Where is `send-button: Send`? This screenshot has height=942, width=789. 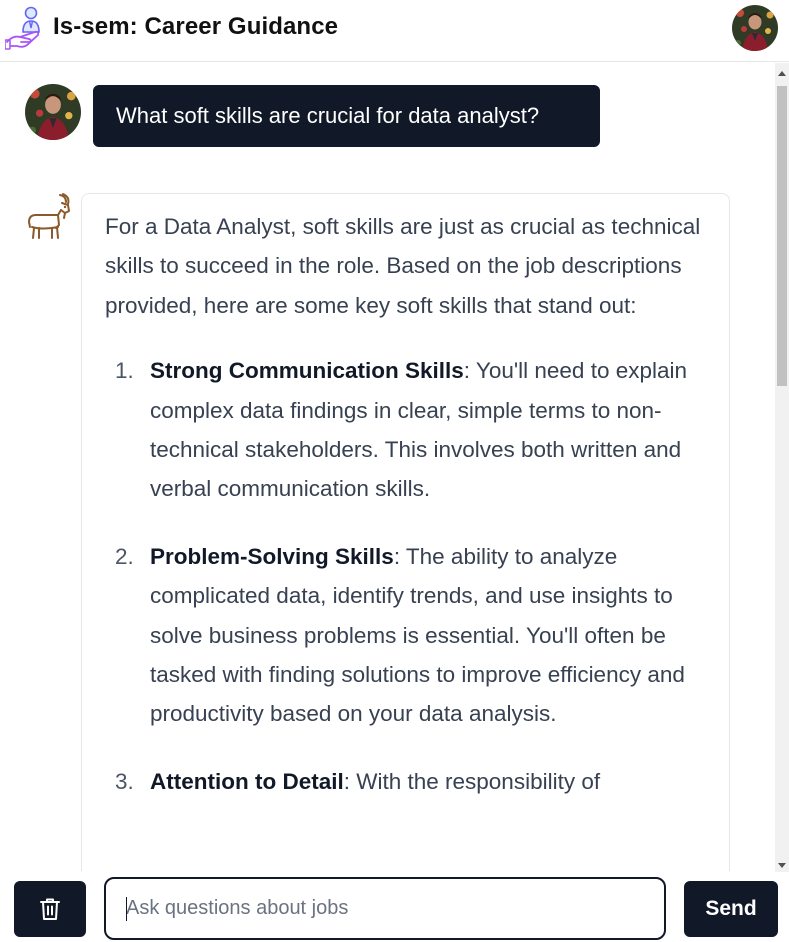
send-button: Send is located at coordinates (731, 909).